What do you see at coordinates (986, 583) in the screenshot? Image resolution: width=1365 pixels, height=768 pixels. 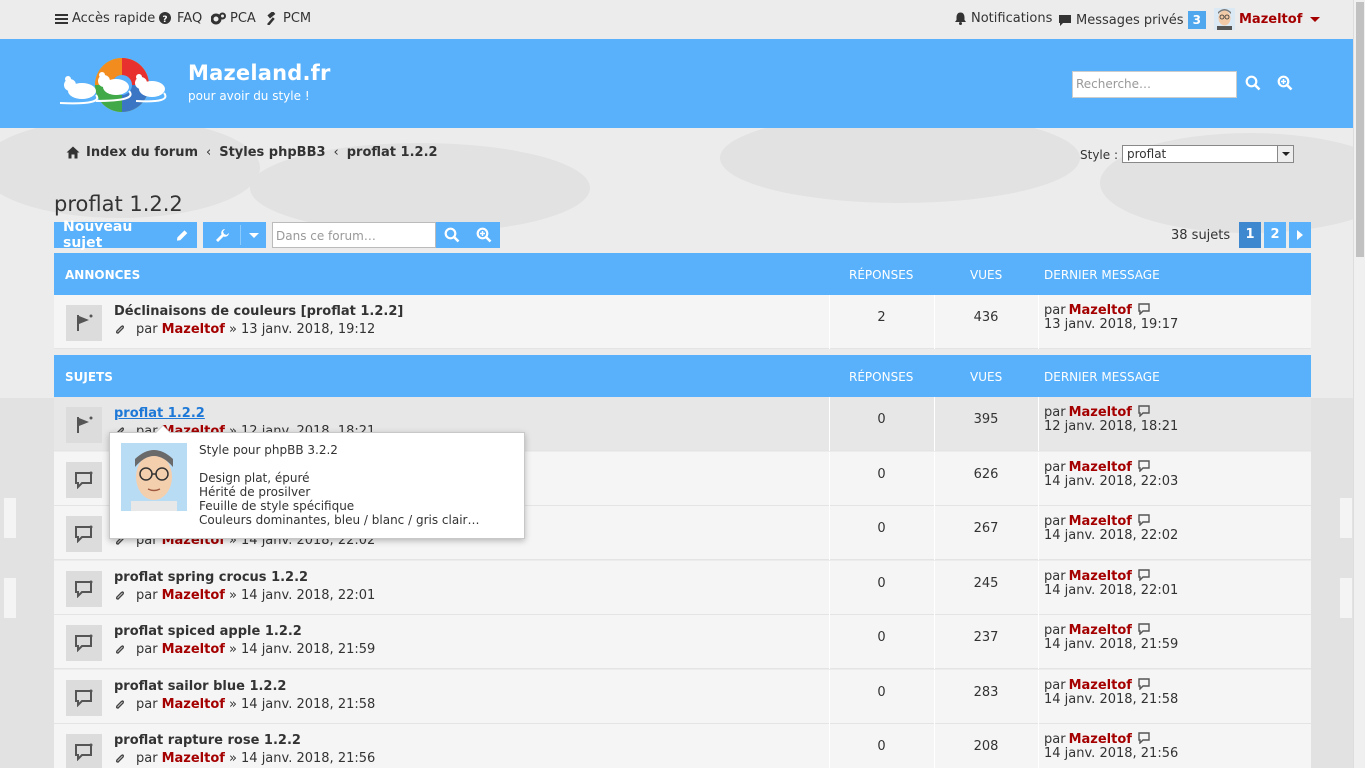 I see `views-count: 245` at bounding box center [986, 583].